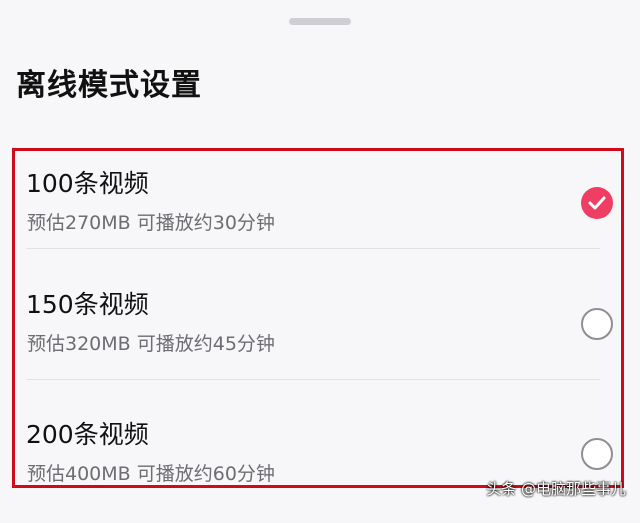  Describe the element at coordinates (597, 203) in the screenshot. I see `checkmark-icon` at that location.